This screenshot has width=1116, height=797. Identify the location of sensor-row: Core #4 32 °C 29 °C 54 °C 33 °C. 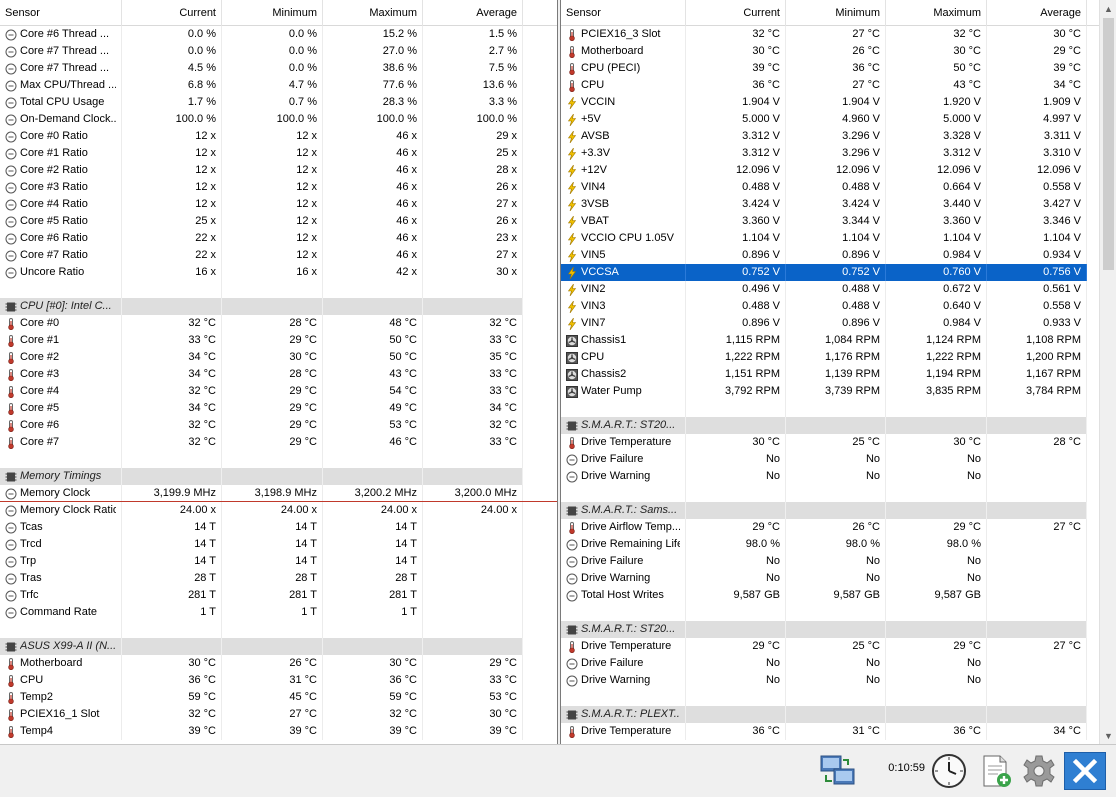
(278, 391).